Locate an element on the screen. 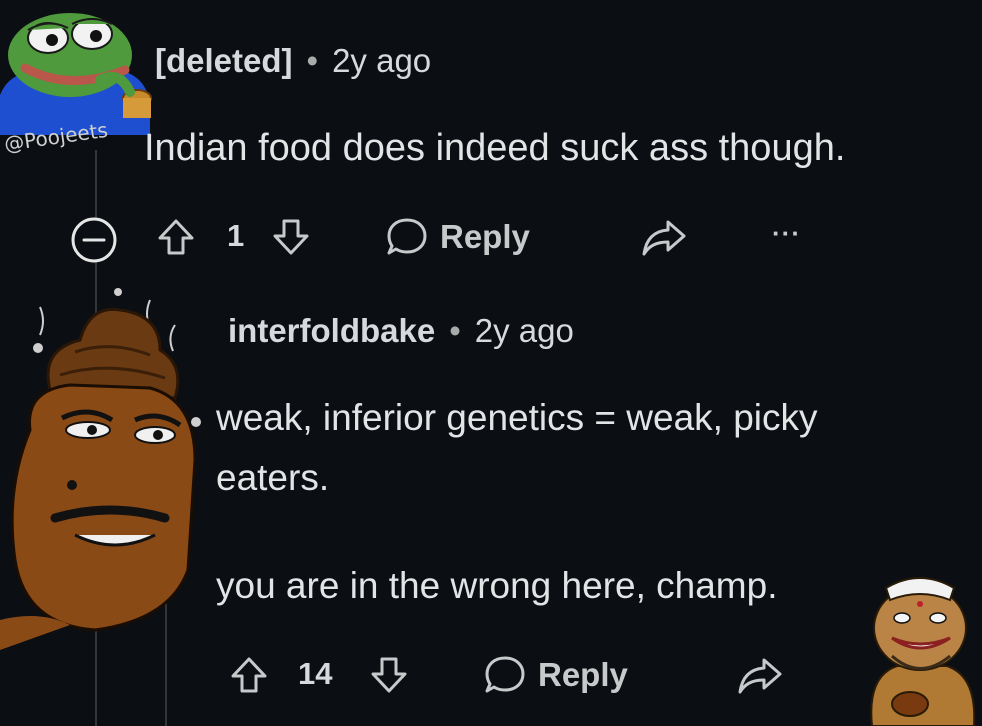 Image resolution: width=982 pixels, height=726 pixels. comment-1-timestamp: 2y ago is located at coordinates (382, 60).